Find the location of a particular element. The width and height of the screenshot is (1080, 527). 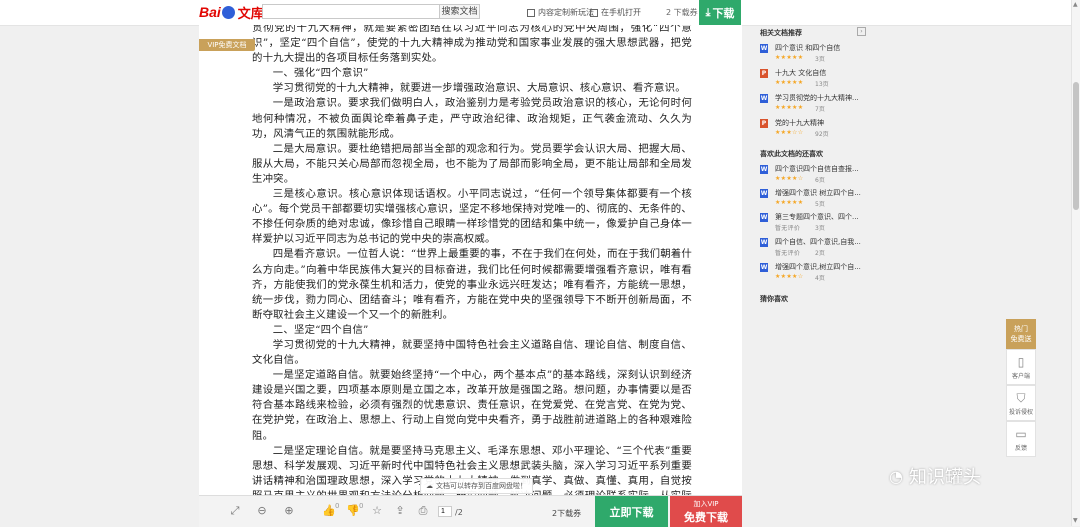

top-bar: Bai 文库 搜索文档 内容定制新玩法 在手机打开 2 下载券 ⤓ 下载 is located at coordinates (540, 13).